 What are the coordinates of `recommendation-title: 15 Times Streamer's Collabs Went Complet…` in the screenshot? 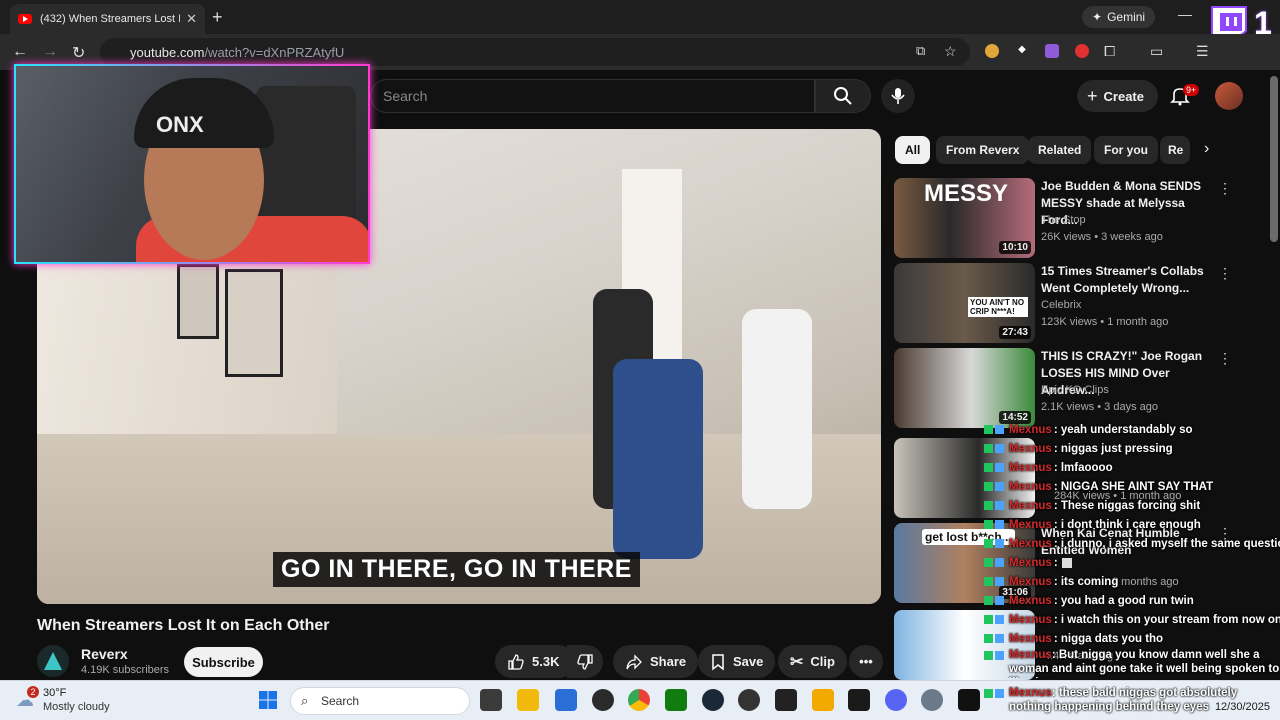 It's located at (1122, 279).